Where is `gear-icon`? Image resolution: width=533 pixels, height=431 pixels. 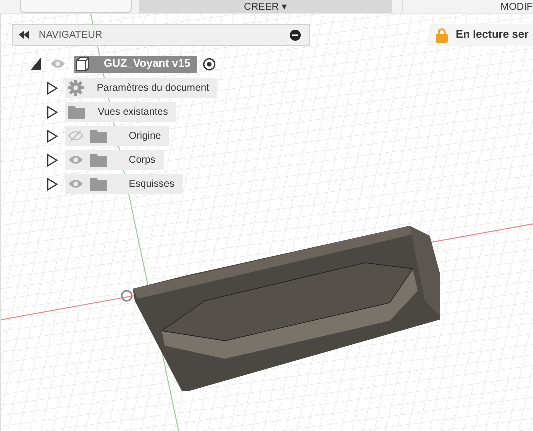
gear-icon is located at coordinates (76, 88).